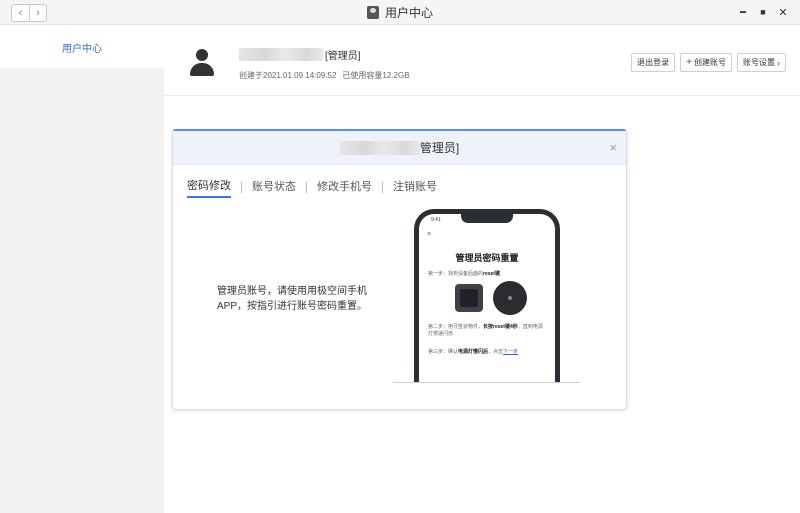 The height and width of the screenshot is (513, 800). I want to click on dialog-header: 管理员] ×, so click(399, 148).